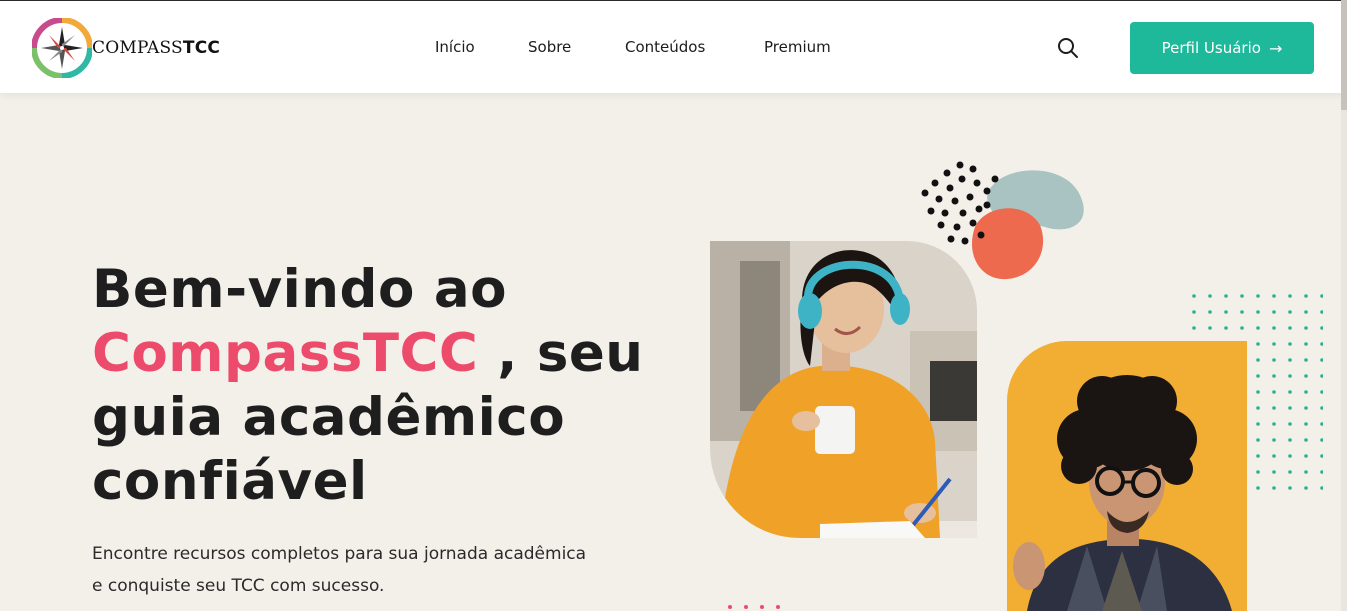  I want to click on nav-conteudos: Conteúdos, so click(665, 47).